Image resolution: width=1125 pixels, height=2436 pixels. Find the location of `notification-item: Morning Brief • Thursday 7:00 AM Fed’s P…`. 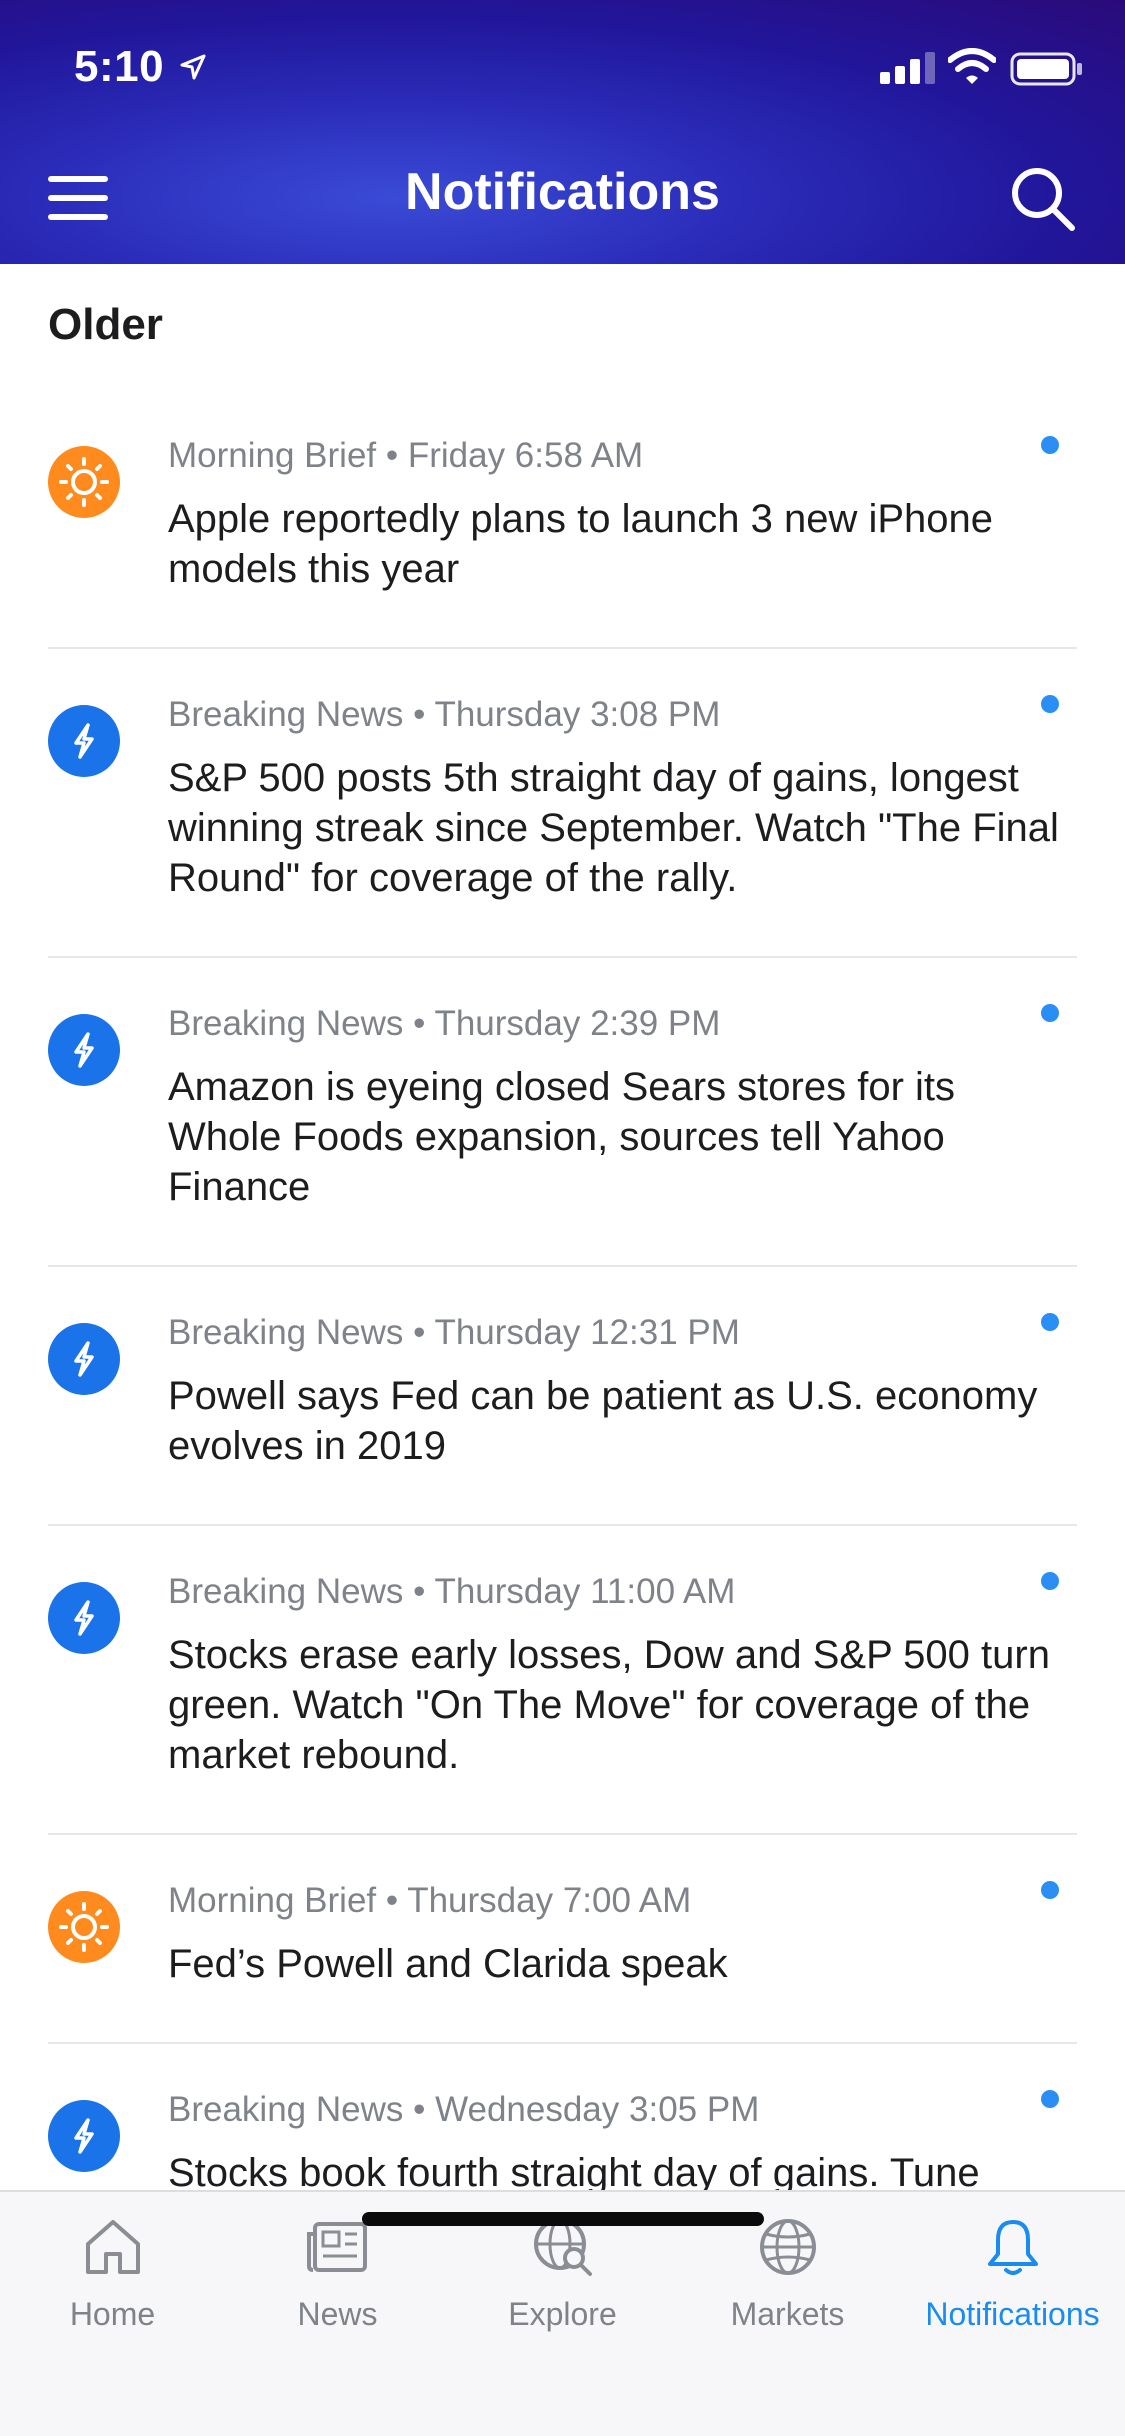

notification-item: Morning Brief • Thursday 7:00 AM Fed’s P… is located at coordinates (562, 1939).